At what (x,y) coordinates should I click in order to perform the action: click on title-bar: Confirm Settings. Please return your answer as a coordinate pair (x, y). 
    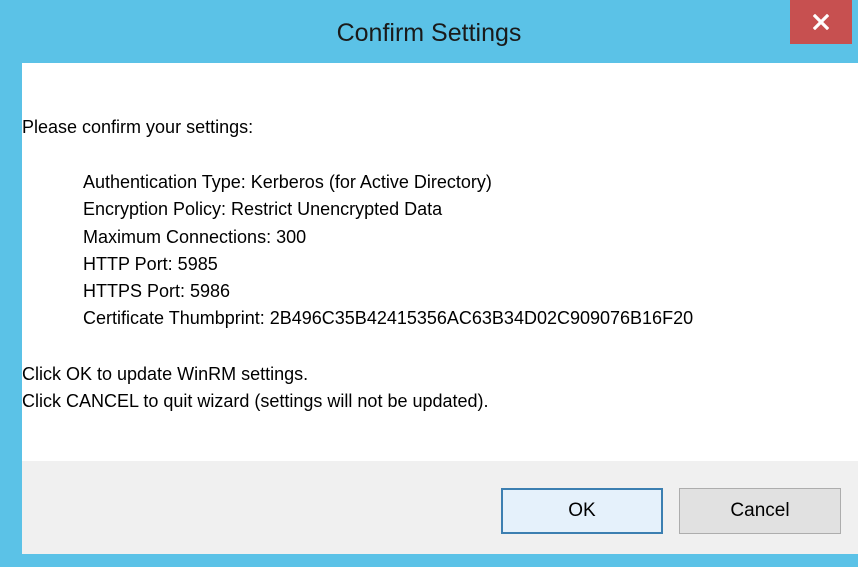
    Looking at the image, I should click on (429, 31).